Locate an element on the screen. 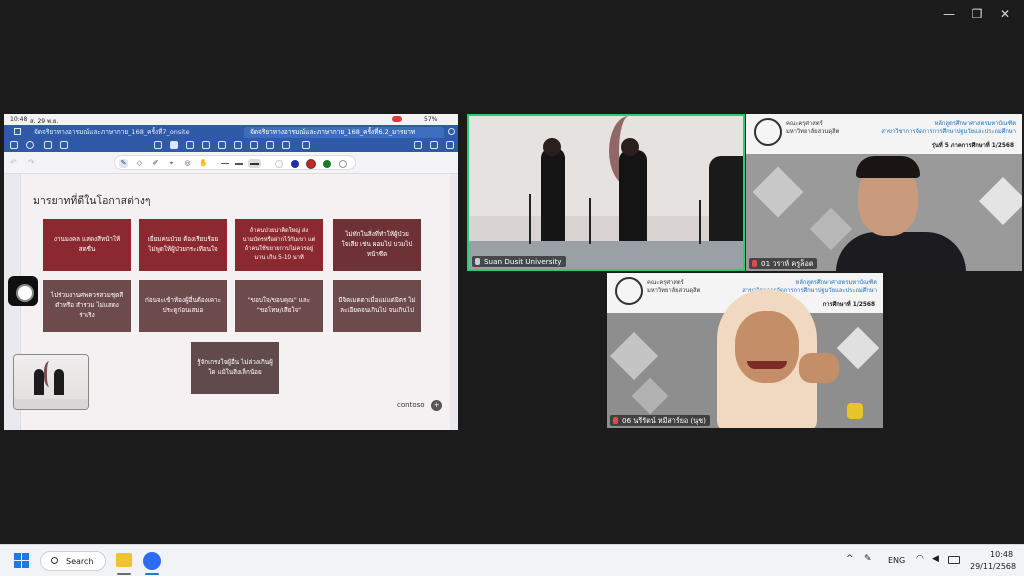 This screenshot has height=576, width=1024. taskbar: Search ^ ✎ ENG ◠ ◀ 10:48 29/11/2568 is located at coordinates (512, 560).